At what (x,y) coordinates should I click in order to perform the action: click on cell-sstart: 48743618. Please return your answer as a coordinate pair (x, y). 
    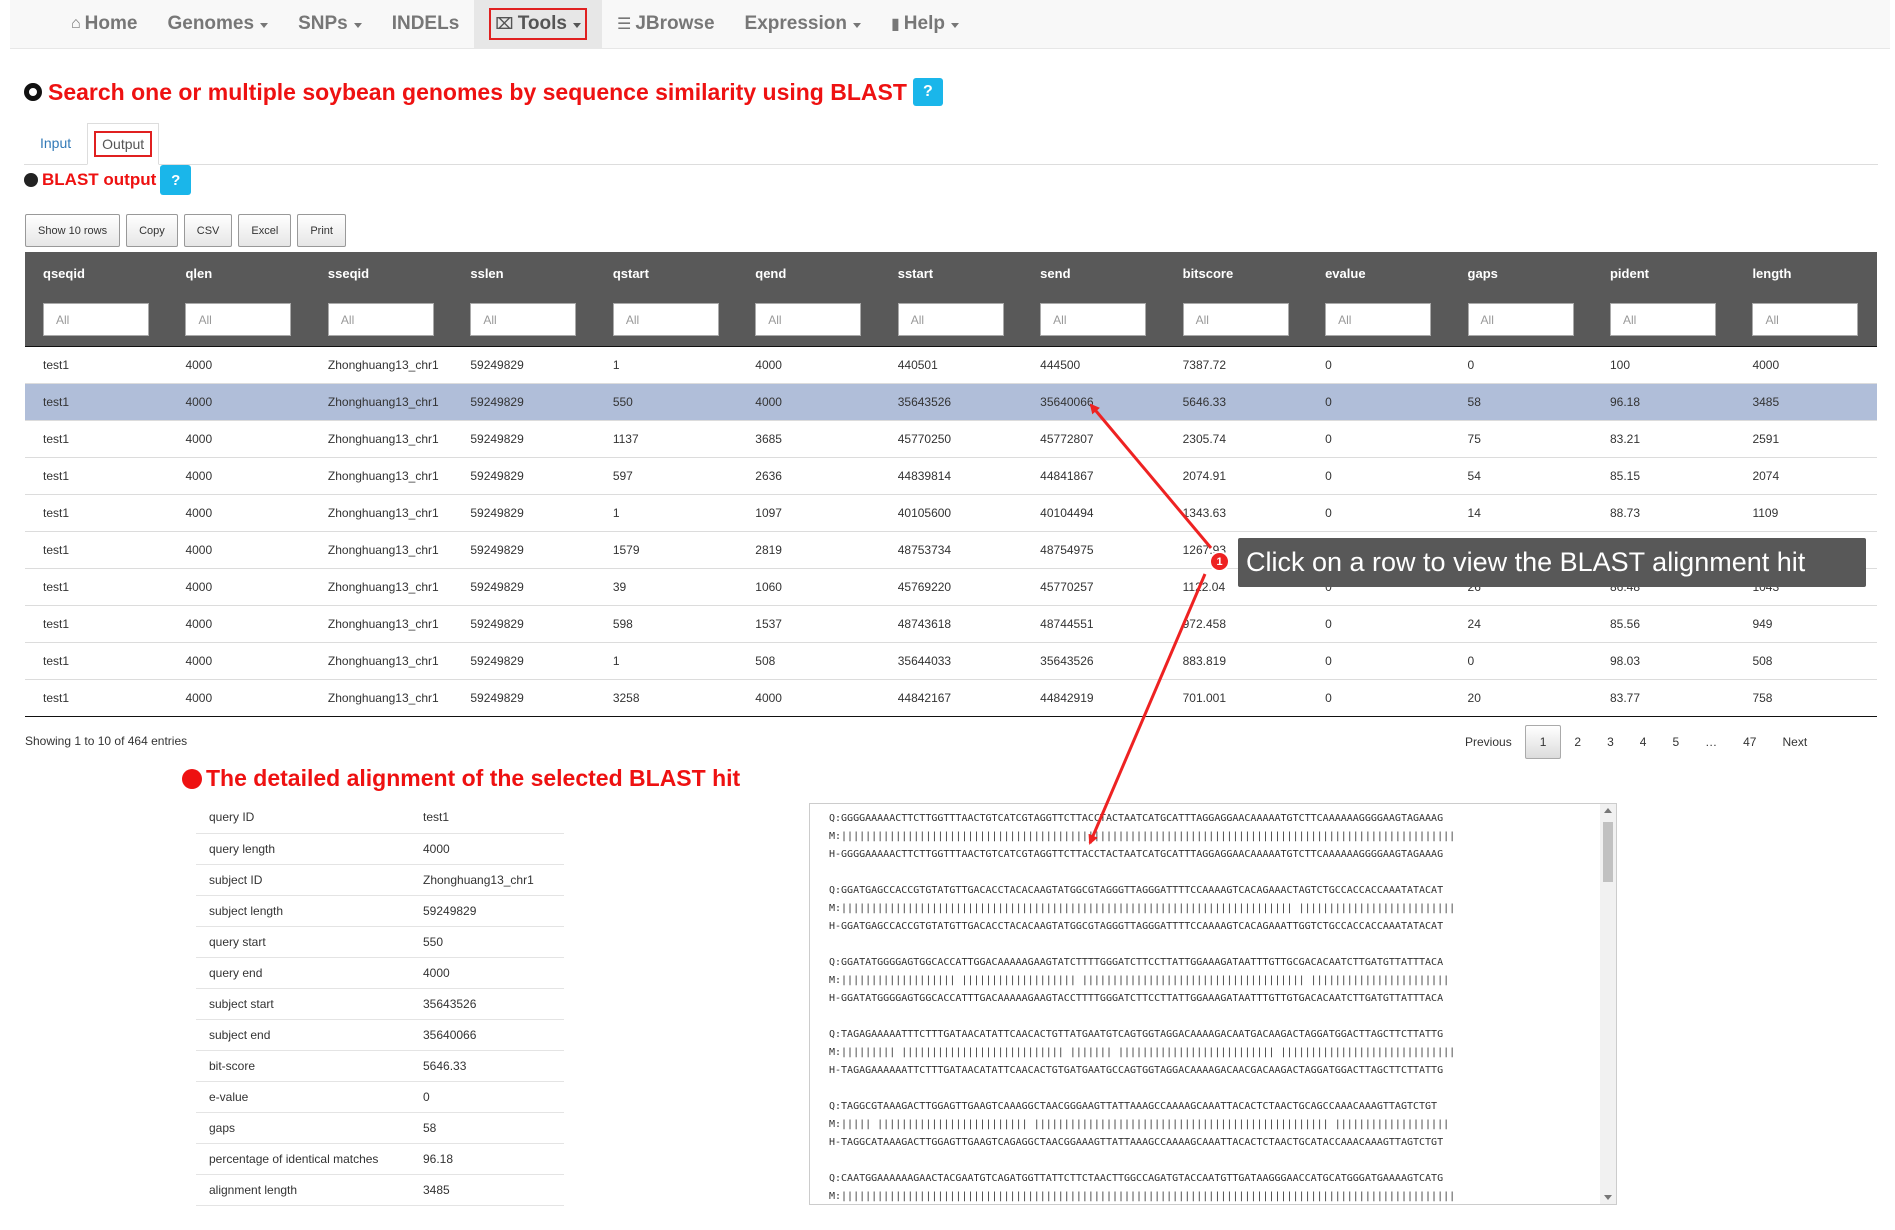
    Looking at the image, I should click on (951, 624).